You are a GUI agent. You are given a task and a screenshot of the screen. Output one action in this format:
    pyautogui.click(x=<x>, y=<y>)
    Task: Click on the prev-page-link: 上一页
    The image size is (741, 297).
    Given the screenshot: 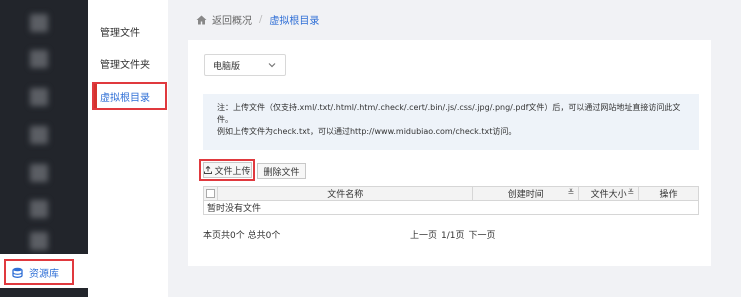 What is the action you would take?
    pyautogui.click(x=423, y=234)
    